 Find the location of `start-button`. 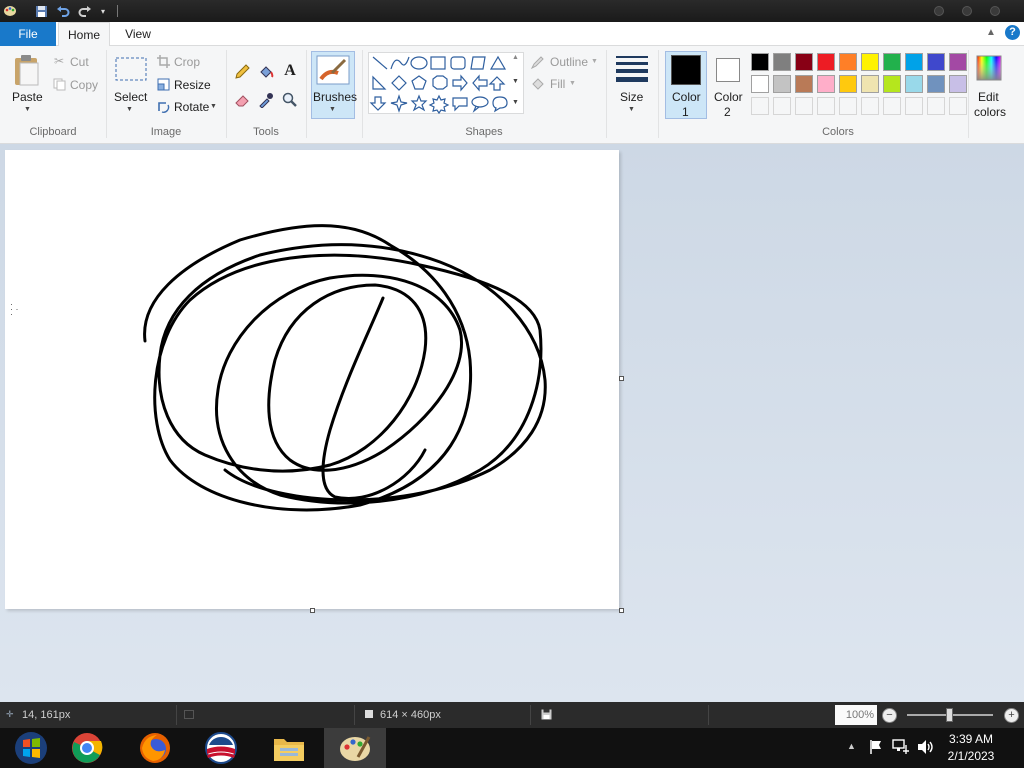

start-button is located at coordinates (31, 748).